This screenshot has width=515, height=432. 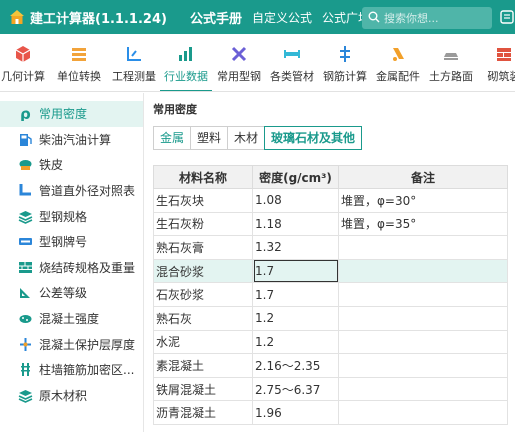 I want to click on title-bar: 建工计算器(1.1.1.24) 公式手册 自定义公式 公式广场, so click(x=257, y=17).